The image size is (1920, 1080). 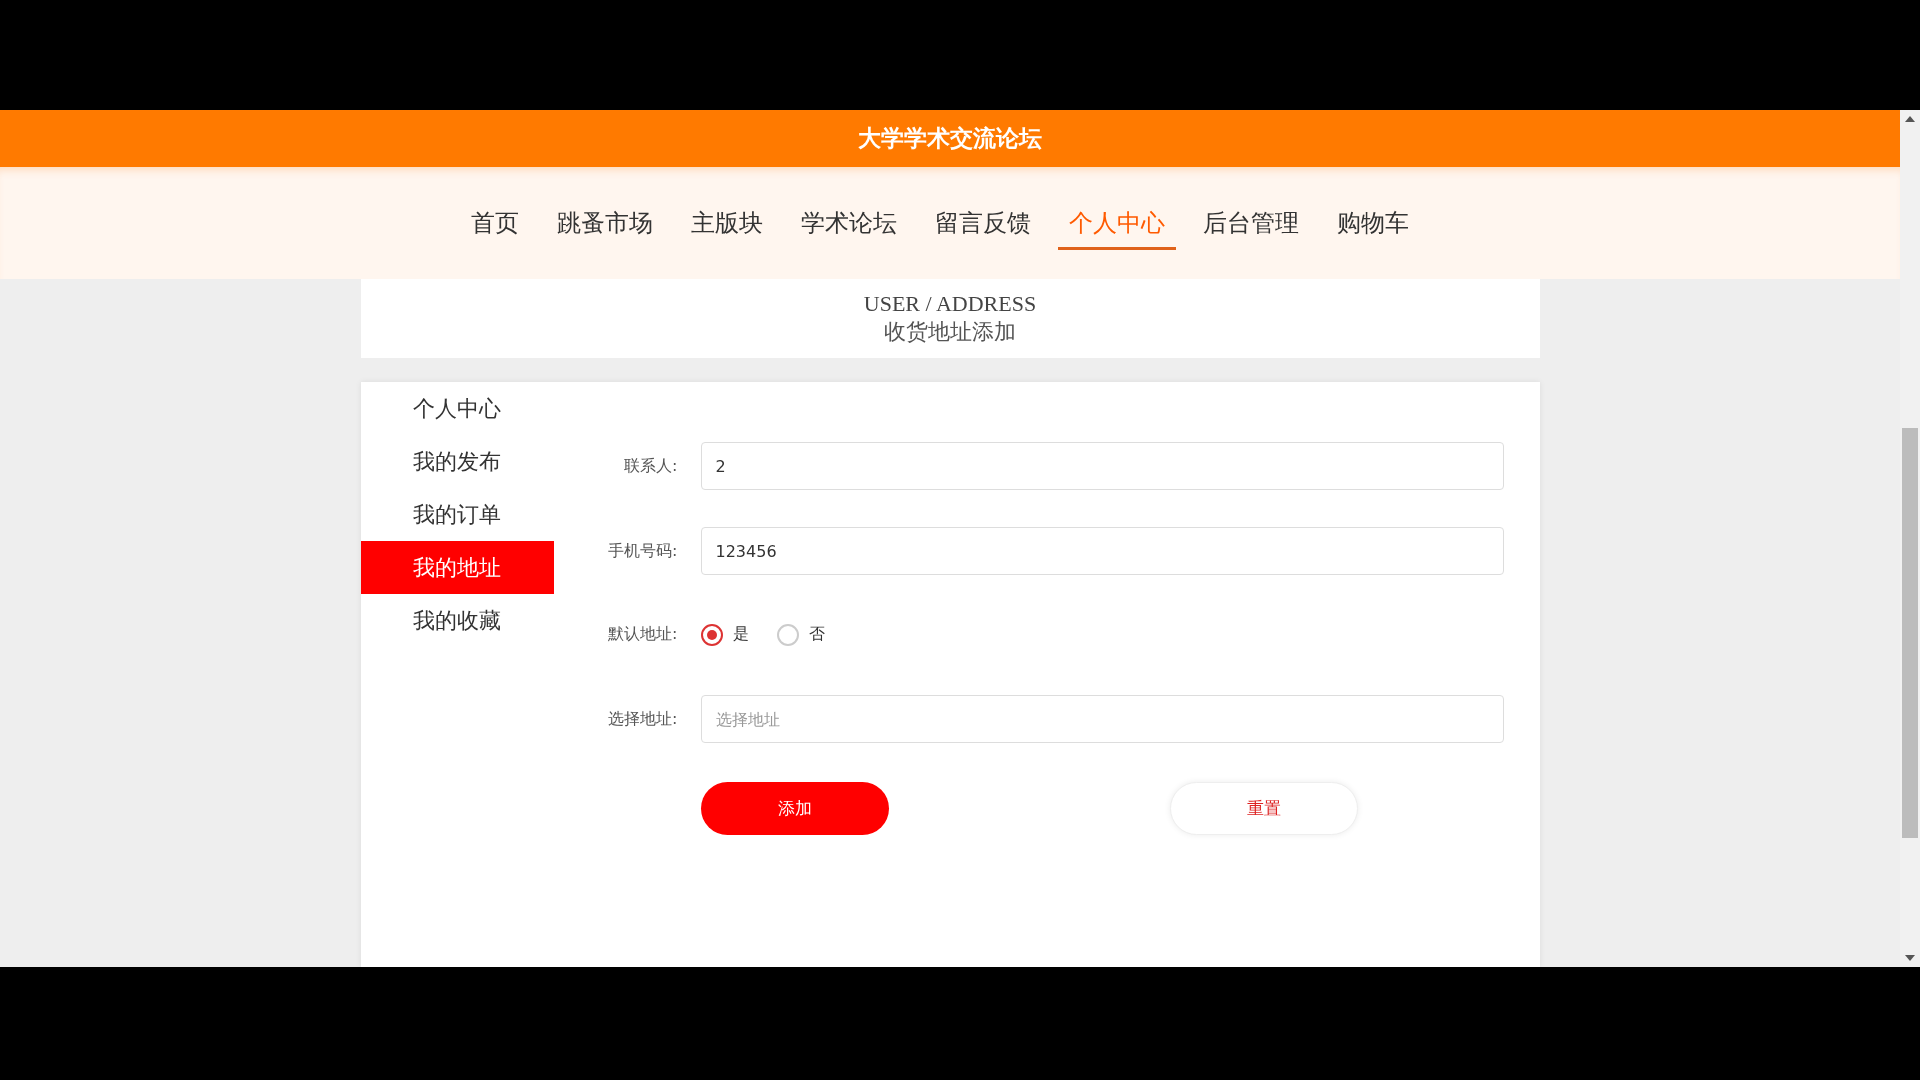 I want to click on site-title: 大学学术交流论坛, so click(x=950, y=138).